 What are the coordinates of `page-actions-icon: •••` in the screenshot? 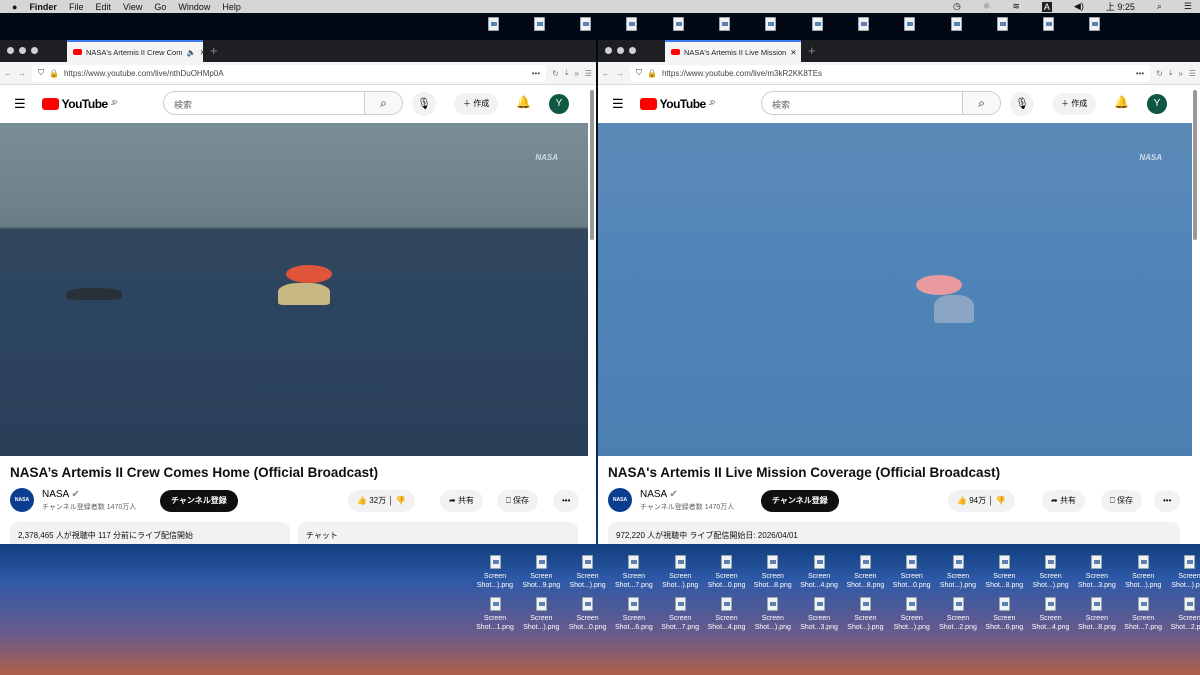 It's located at (1140, 73).